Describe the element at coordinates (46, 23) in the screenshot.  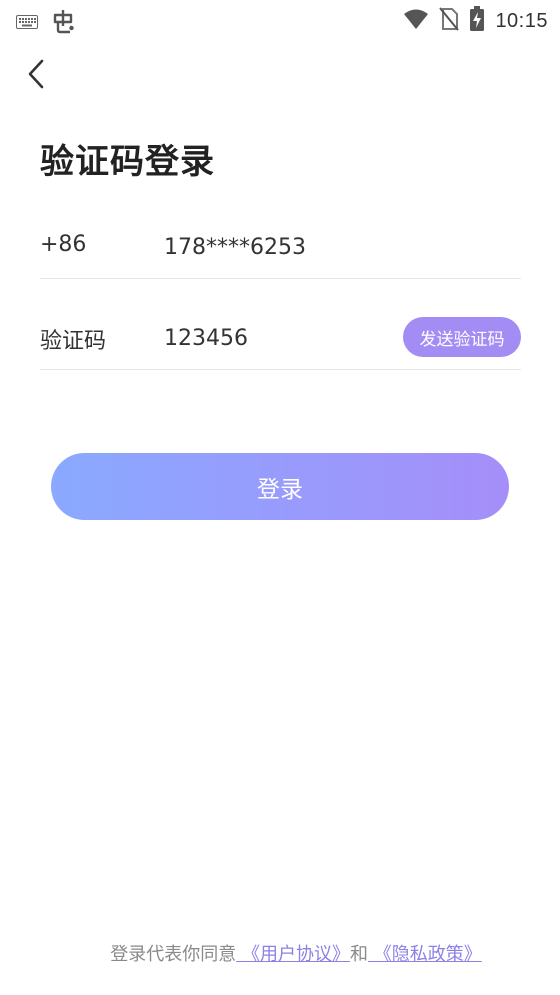
I see `status-bar-left` at that location.